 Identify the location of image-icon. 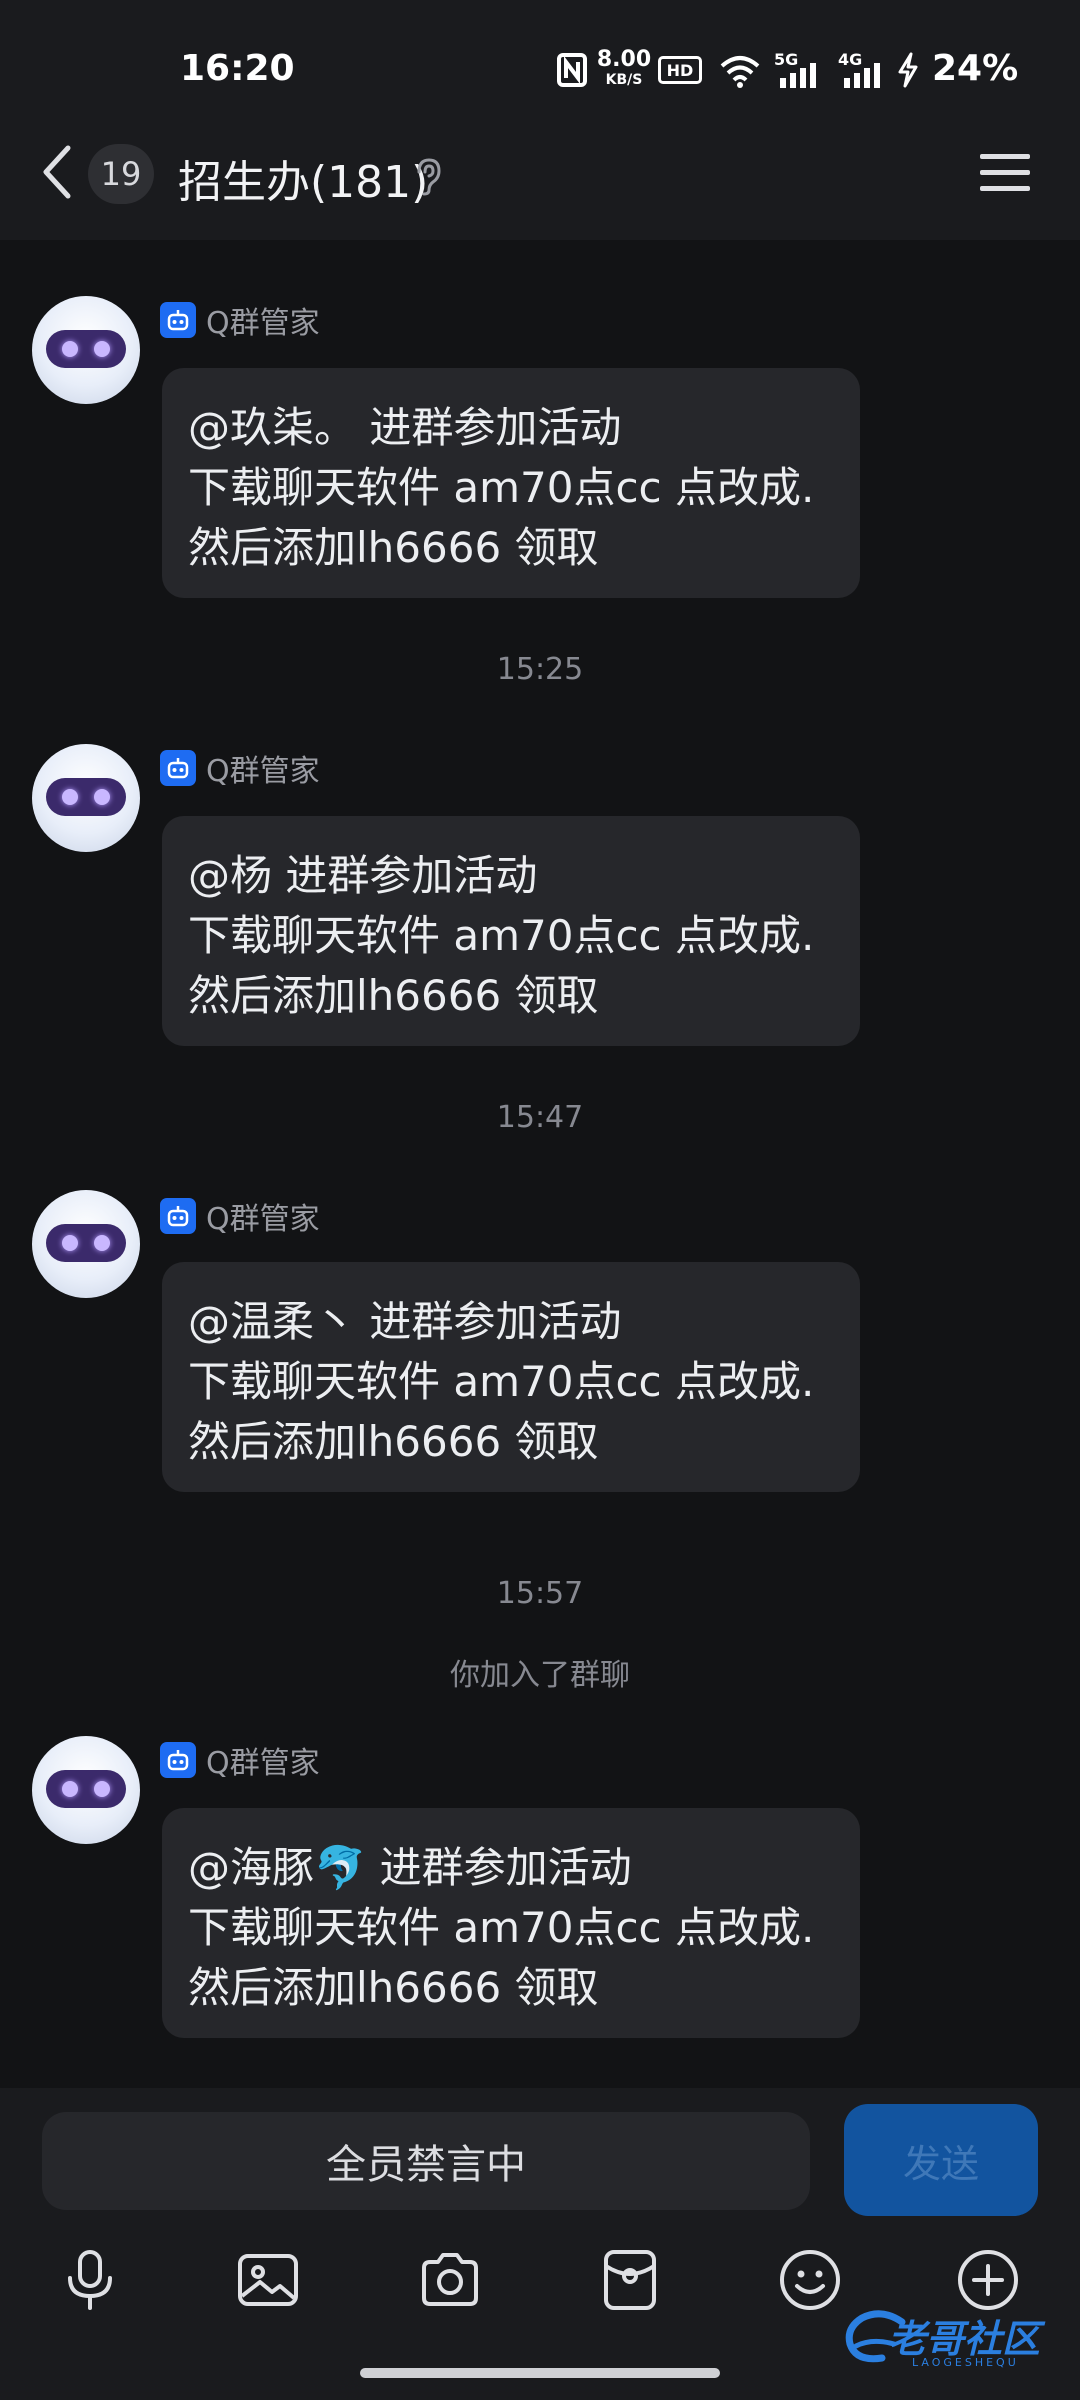
(268, 2280).